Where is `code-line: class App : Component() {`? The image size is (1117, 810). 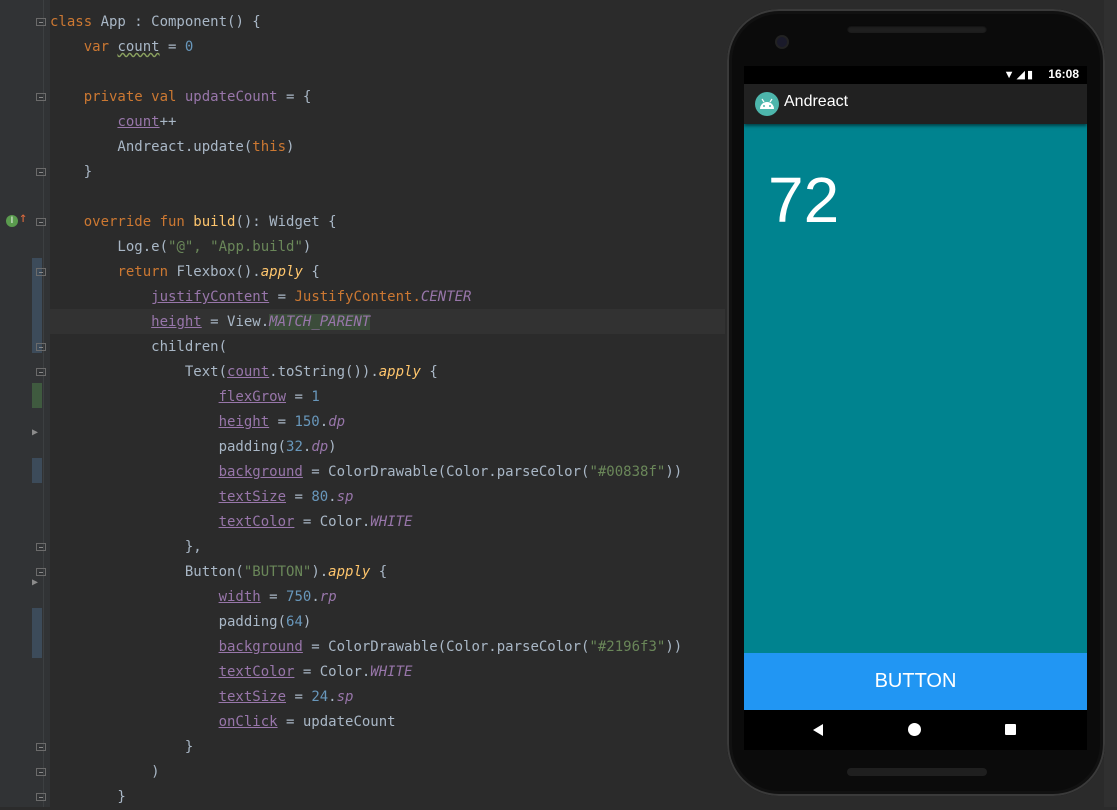
code-line: class App : Component() { is located at coordinates (366, 22).